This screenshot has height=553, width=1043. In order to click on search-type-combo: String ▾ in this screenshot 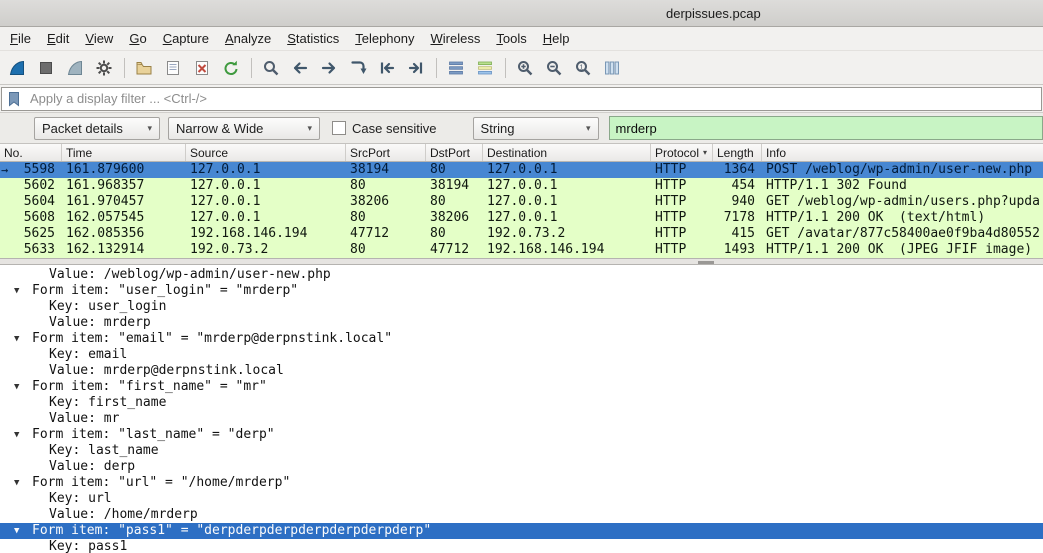, I will do `click(535, 128)`.